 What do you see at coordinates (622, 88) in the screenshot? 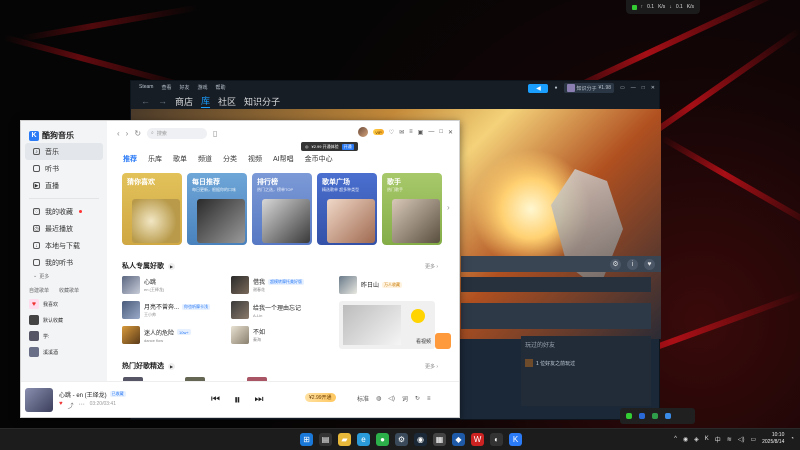
I see `monitor-icon: ▭` at bounding box center [622, 88].